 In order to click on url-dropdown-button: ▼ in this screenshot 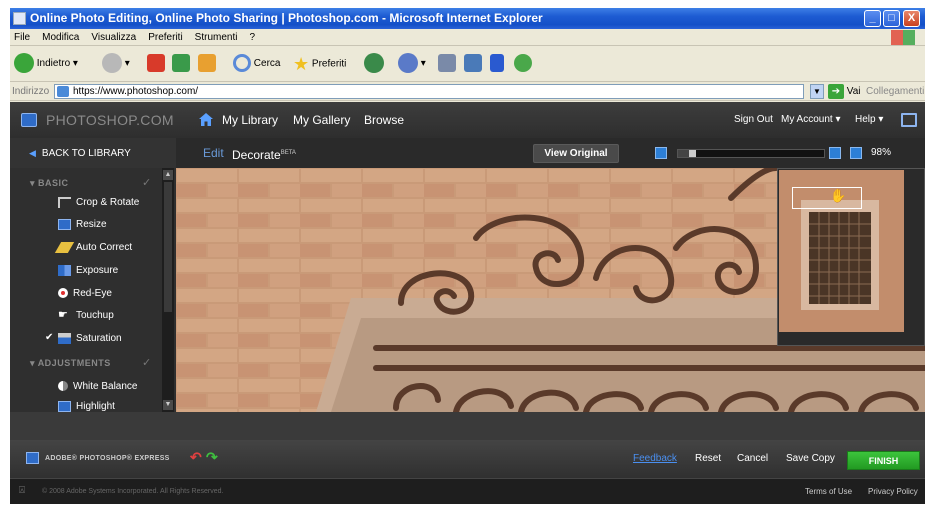, I will do `click(817, 91)`.